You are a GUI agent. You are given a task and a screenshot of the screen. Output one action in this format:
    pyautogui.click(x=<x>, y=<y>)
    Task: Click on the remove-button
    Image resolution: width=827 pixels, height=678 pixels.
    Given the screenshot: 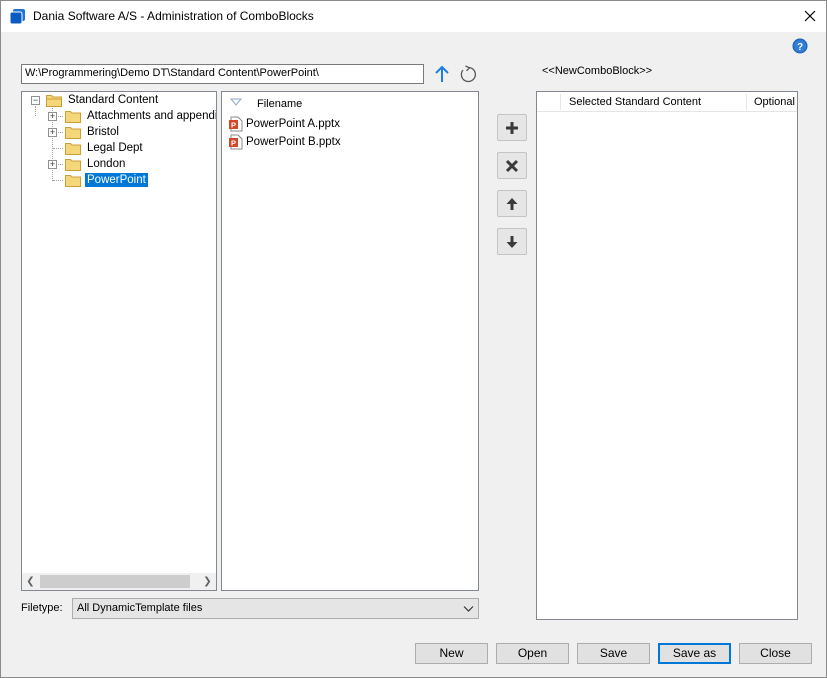 What is the action you would take?
    pyautogui.click(x=512, y=165)
    